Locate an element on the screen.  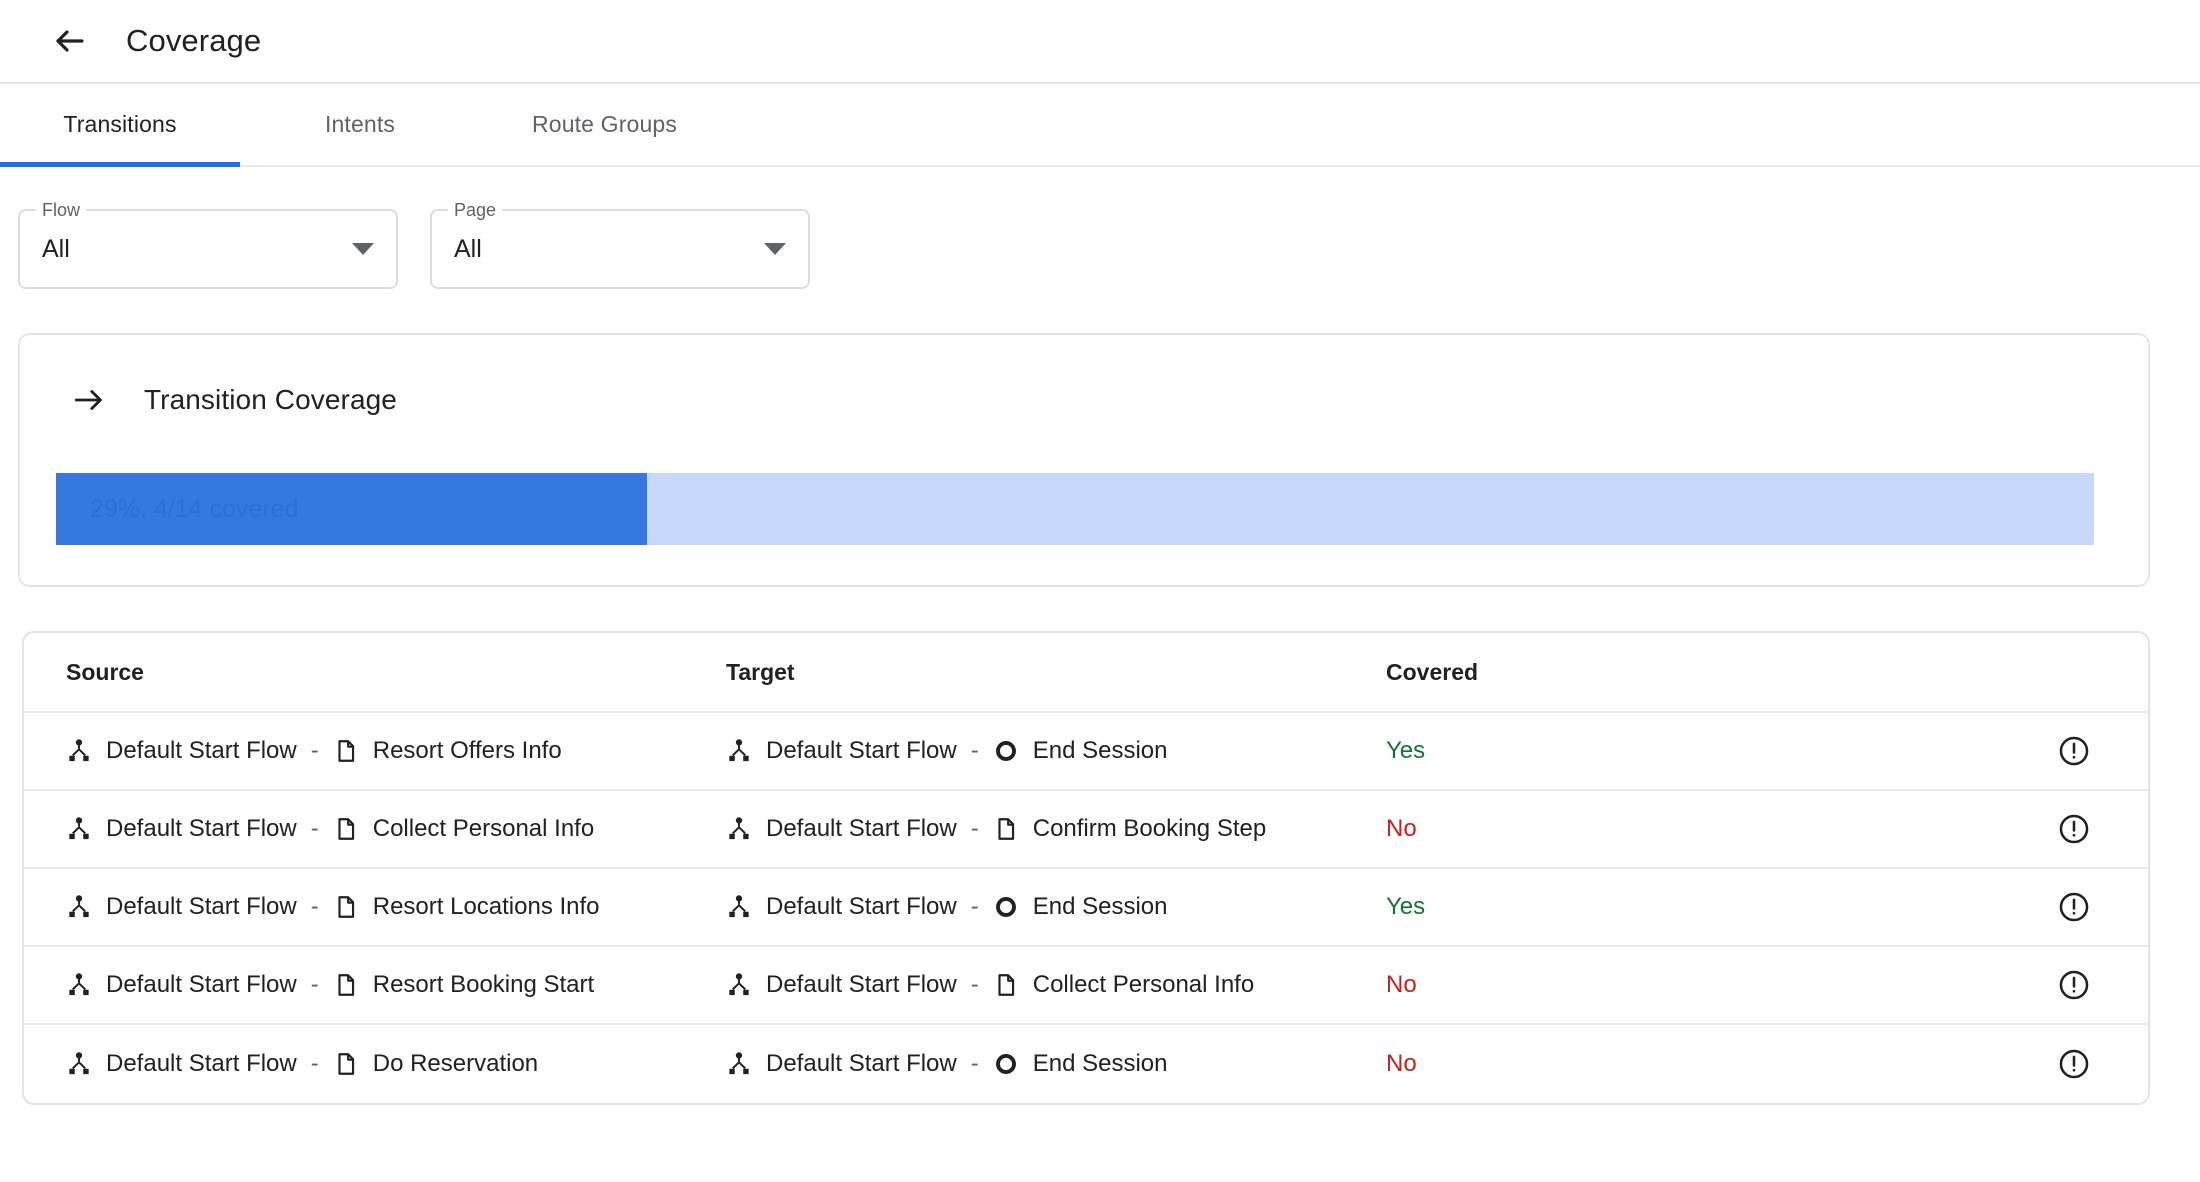
tab-route-groups: Route Groups is located at coordinates (604, 124).